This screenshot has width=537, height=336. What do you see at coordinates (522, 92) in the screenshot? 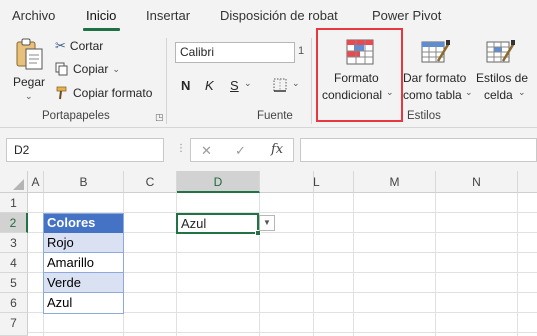
I see `cell-styles-chevron-icon: ⌄` at bounding box center [522, 92].